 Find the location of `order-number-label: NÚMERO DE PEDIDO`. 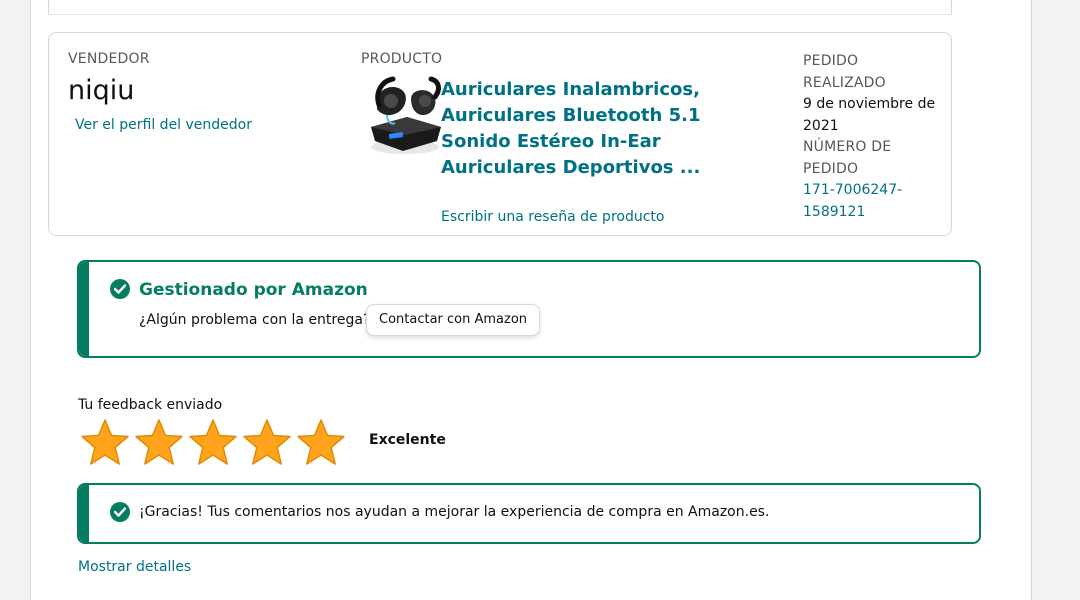

order-number-label: NÚMERO DE PEDIDO is located at coordinates (847, 158).